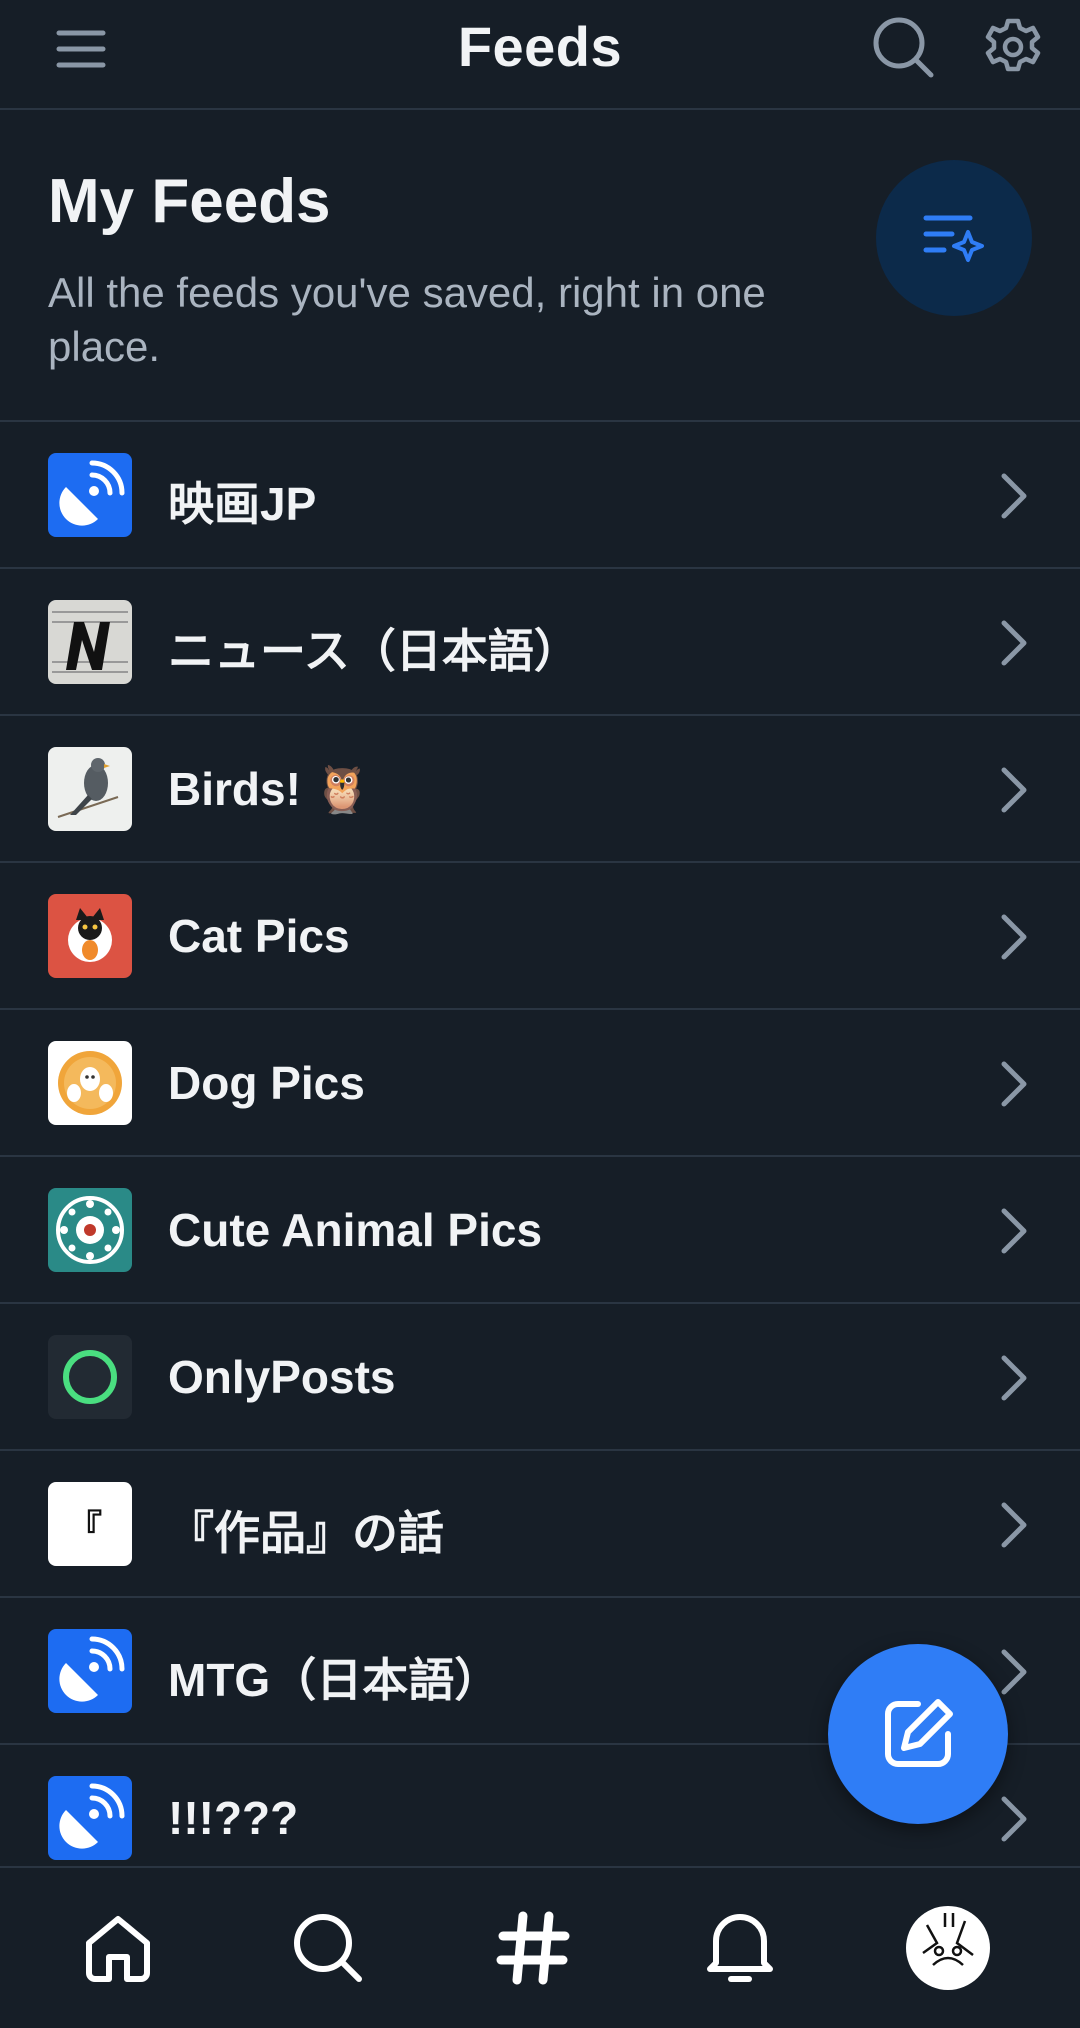 This screenshot has height=2028, width=1080. I want to click on newspaper-n-icon, so click(90, 642).